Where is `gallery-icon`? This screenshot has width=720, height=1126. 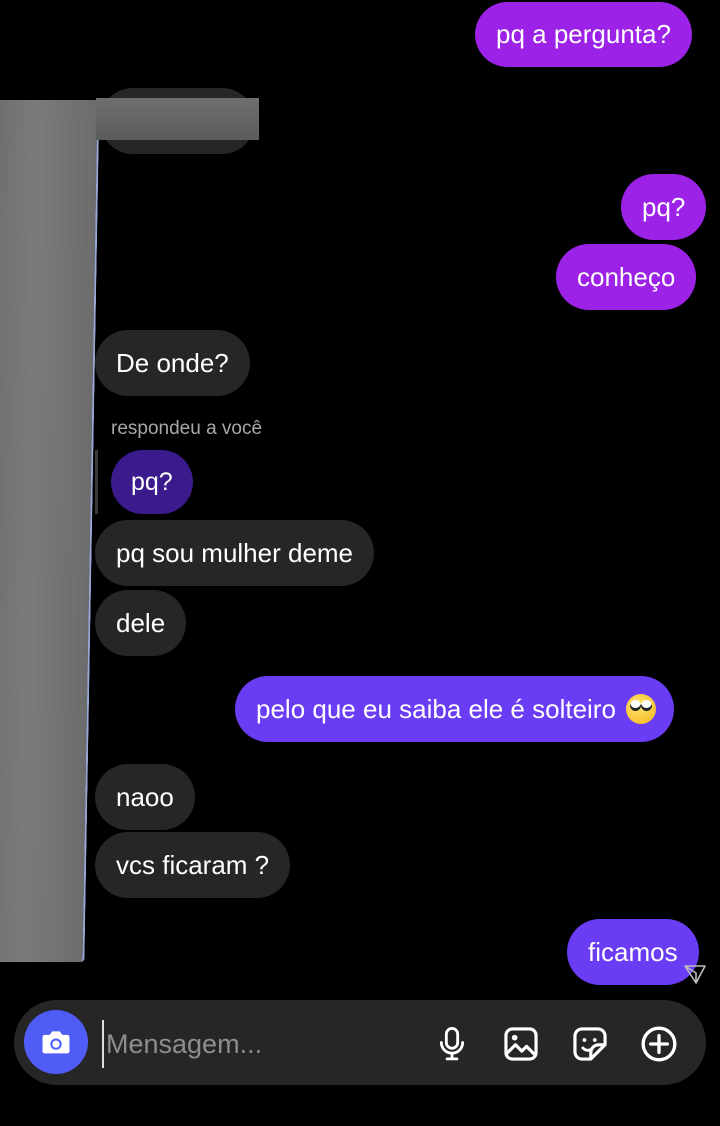
gallery-icon is located at coordinates (521, 1044).